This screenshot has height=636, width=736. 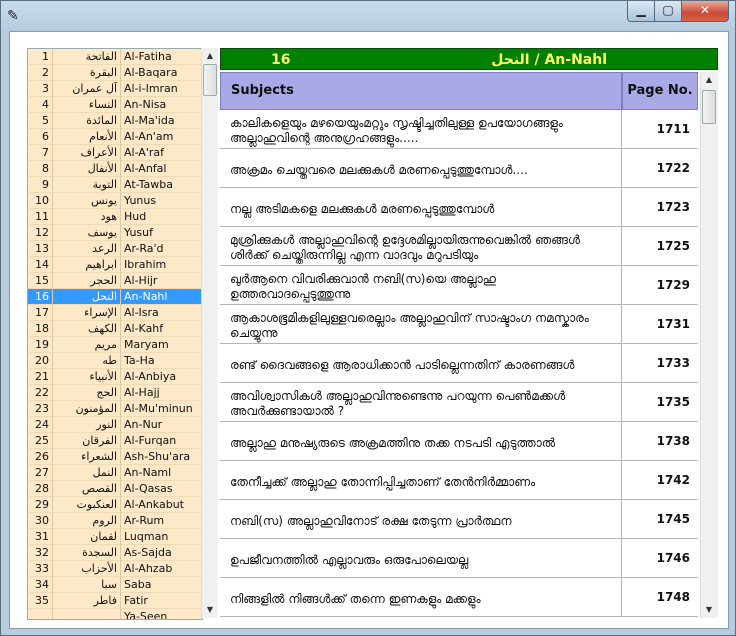 What do you see at coordinates (115, 614) in the screenshot?
I see `surah-list-item: Ya-Seen` at bounding box center [115, 614].